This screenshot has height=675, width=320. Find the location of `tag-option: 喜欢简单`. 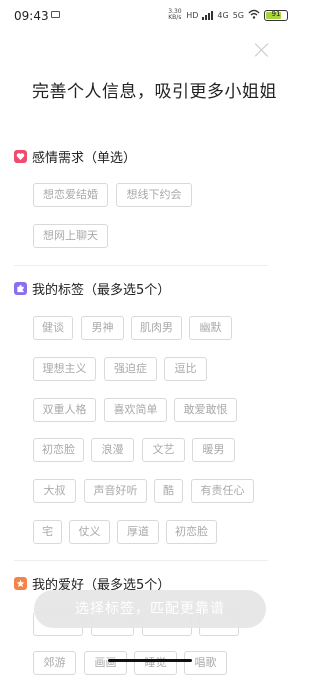

tag-option: 喜欢简单 is located at coordinates (135, 410).